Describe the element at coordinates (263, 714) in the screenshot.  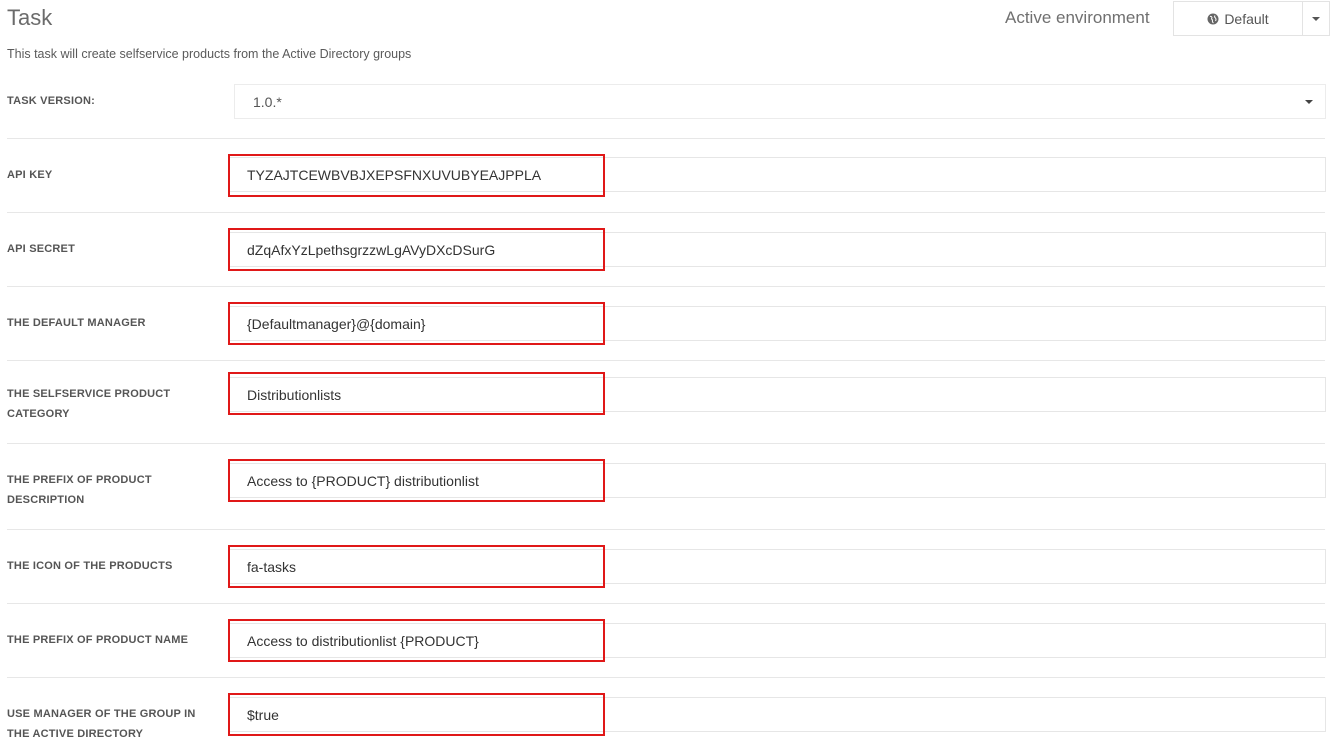
I see `use-manager-value: $true` at that location.